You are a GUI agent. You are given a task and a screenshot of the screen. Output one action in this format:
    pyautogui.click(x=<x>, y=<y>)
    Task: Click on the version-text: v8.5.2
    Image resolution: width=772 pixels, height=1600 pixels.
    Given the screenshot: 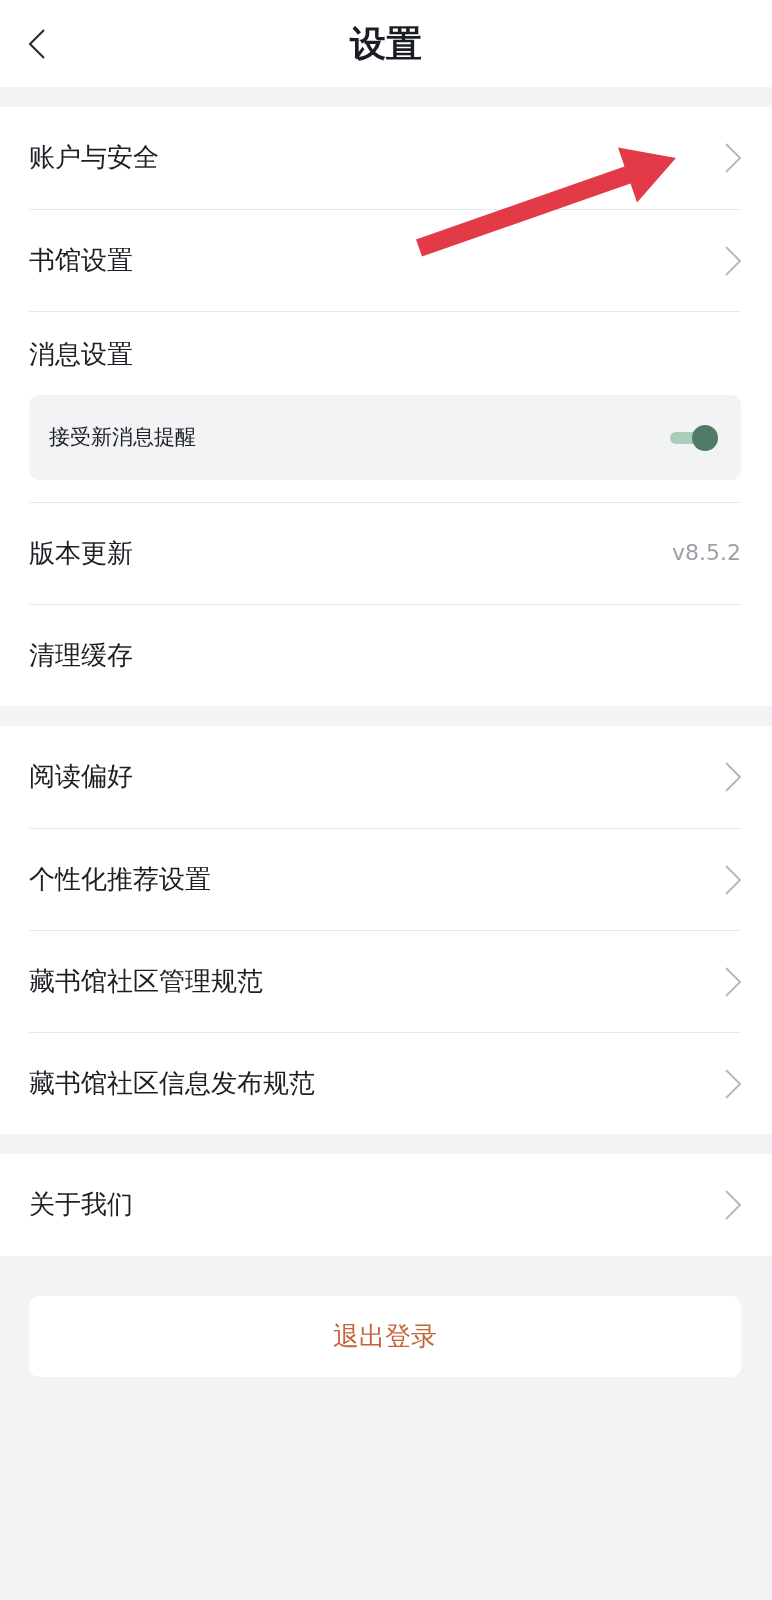 What is the action you would take?
    pyautogui.click(x=706, y=553)
    